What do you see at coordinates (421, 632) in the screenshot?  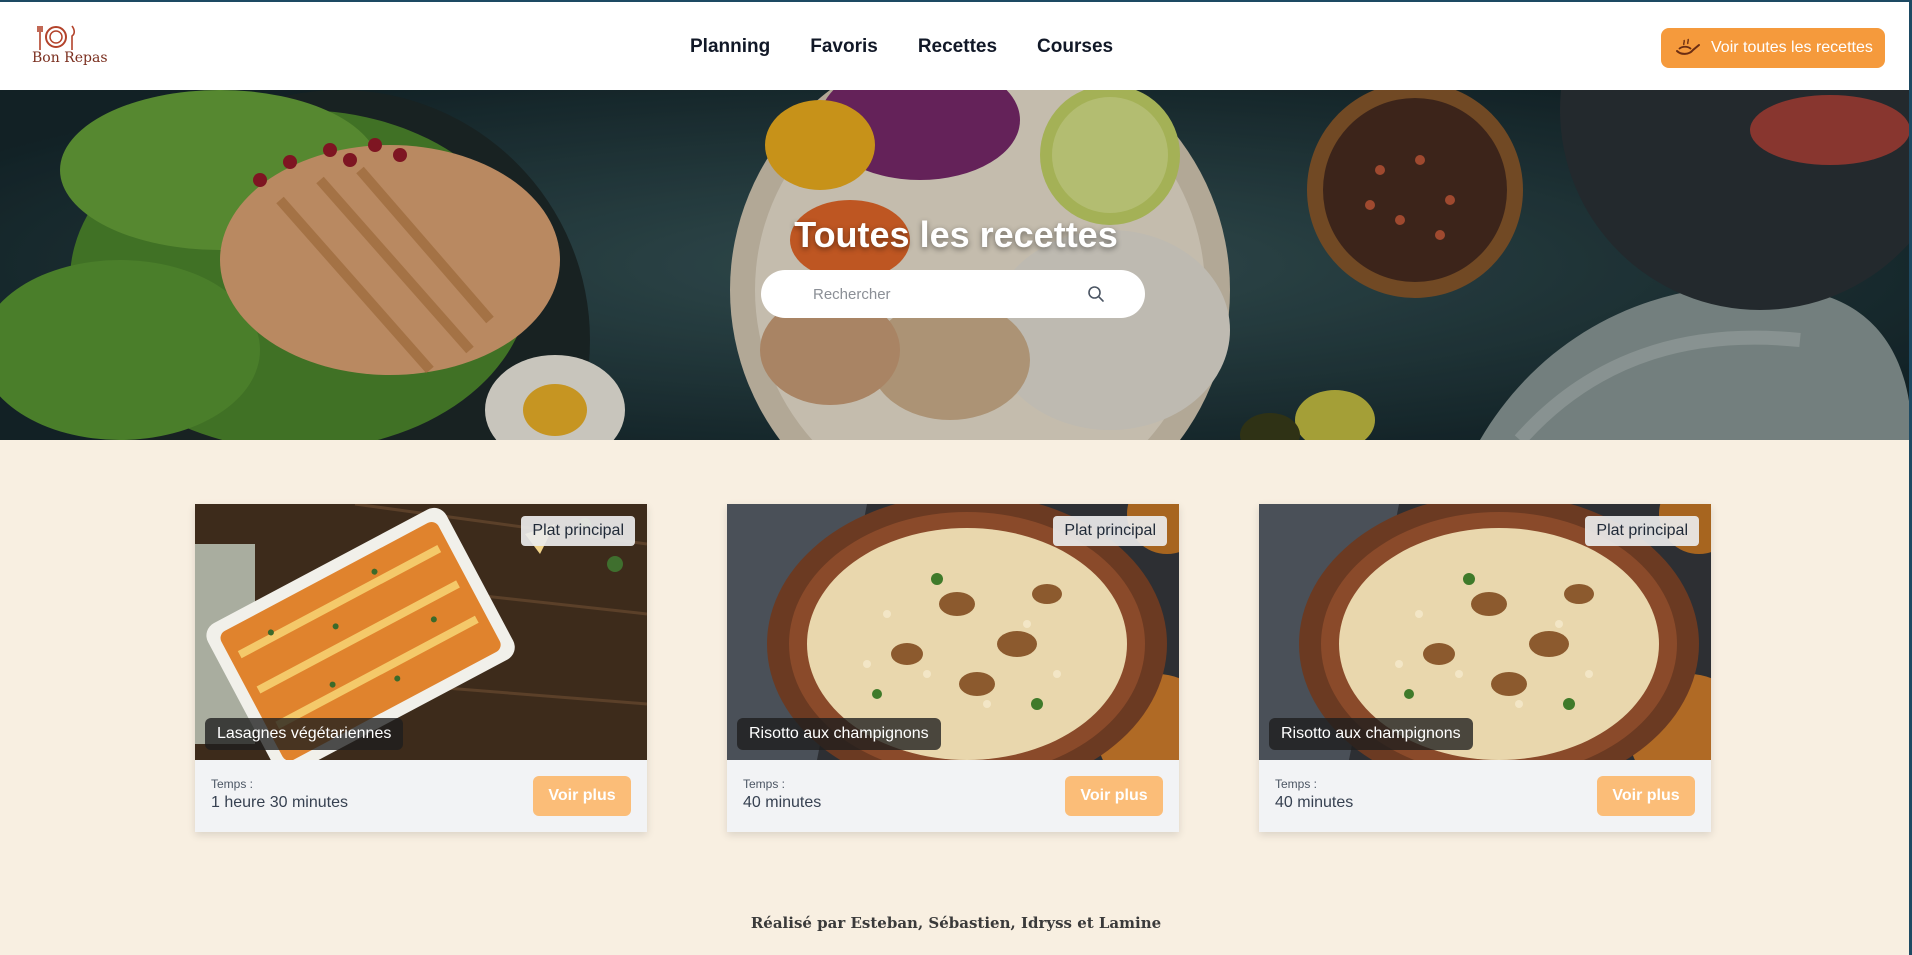 I see `recipe-image: Plat principal Lasagnes végétariennes` at bounding box center [421, 632].